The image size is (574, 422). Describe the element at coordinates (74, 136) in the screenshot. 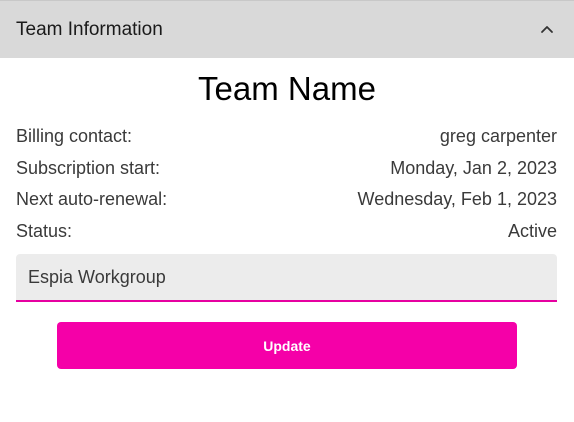

I see `billing-contact-label: Billing contact:` at that location.